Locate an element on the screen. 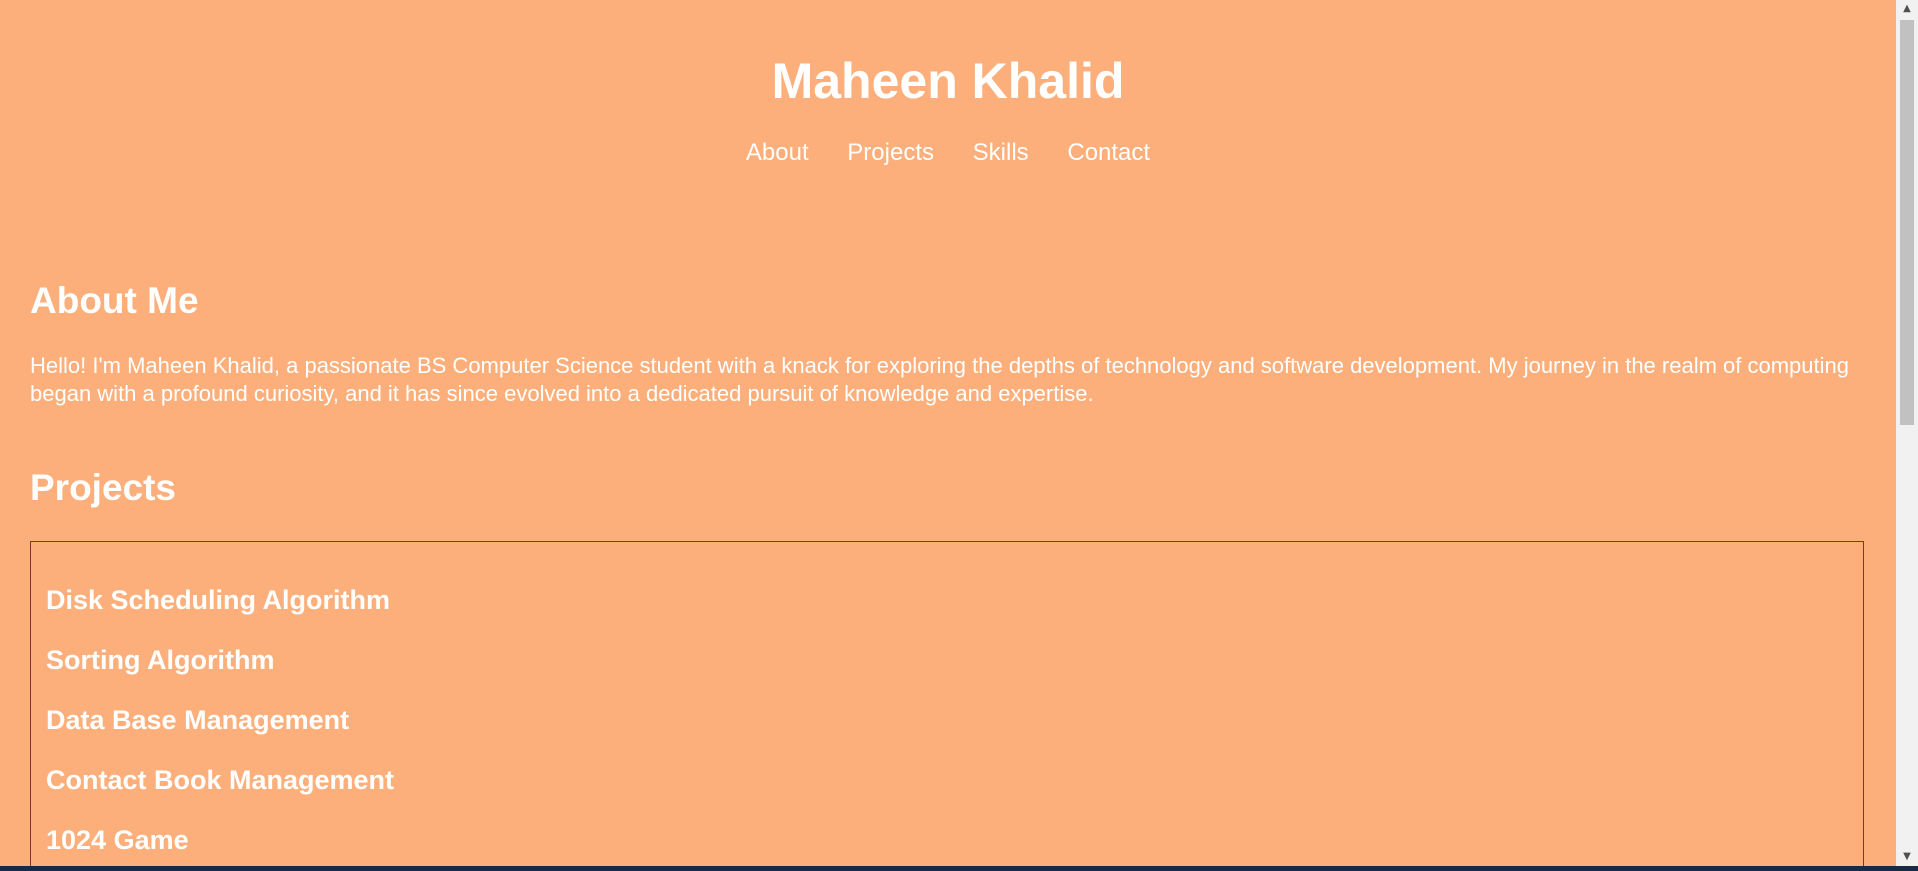  project-item-1024-game: 1024 Game is located at coordinates (117, 840).